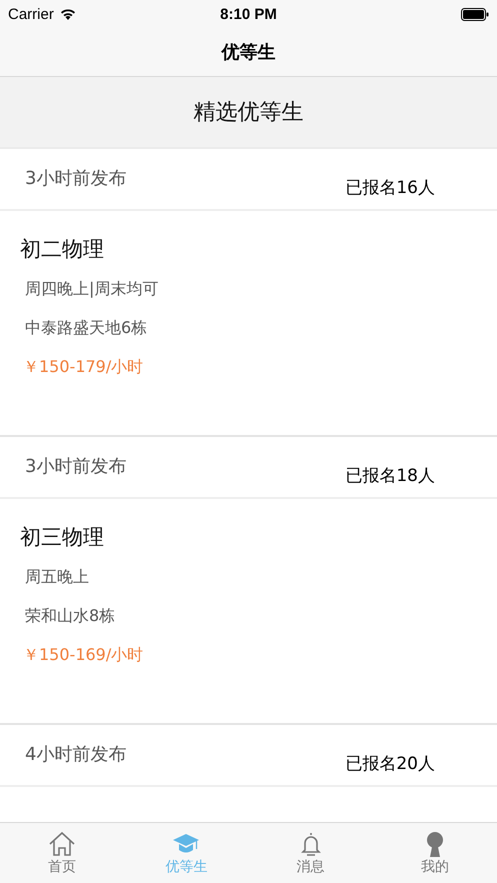 The width and height of the screenshot is (497, 883). I want to click on nav-title: 优等生, so click(249, 52).